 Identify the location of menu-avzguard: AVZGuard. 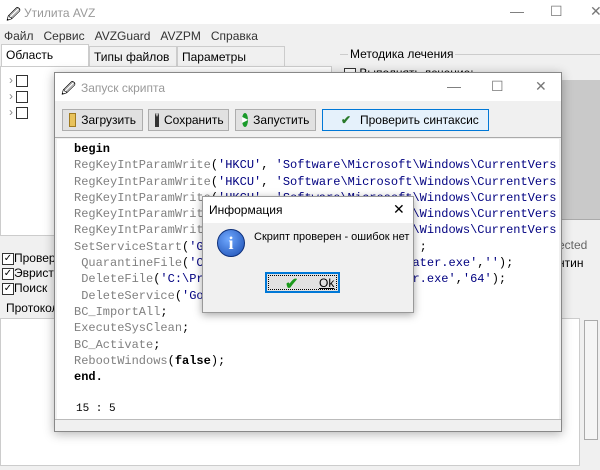
(123, 36).